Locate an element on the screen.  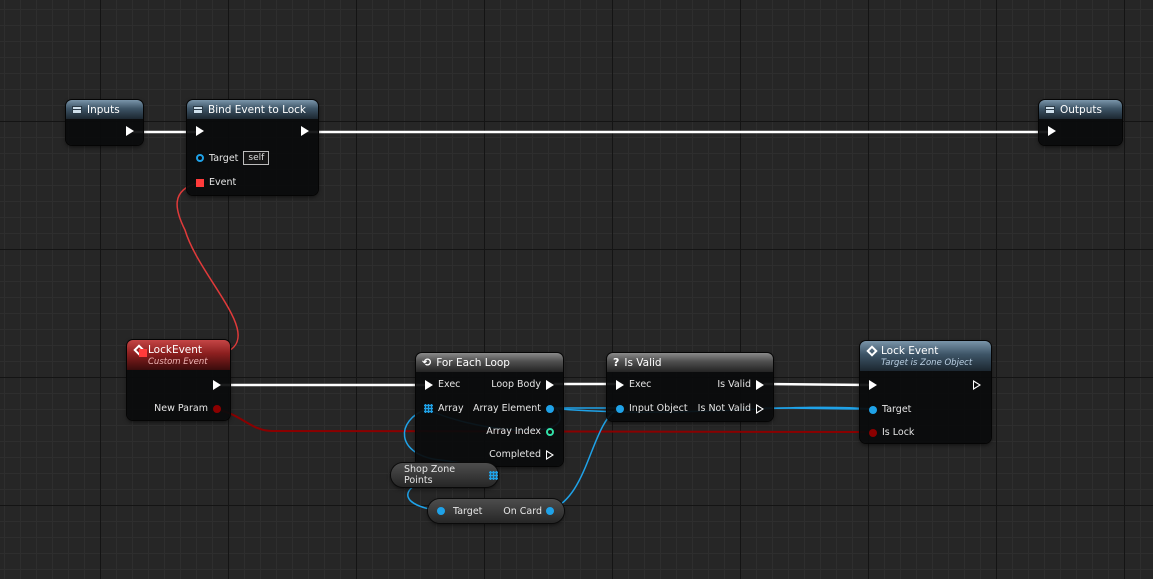
for-each-loop-body-pin: Loop Body is located at coordinates (520, 384).